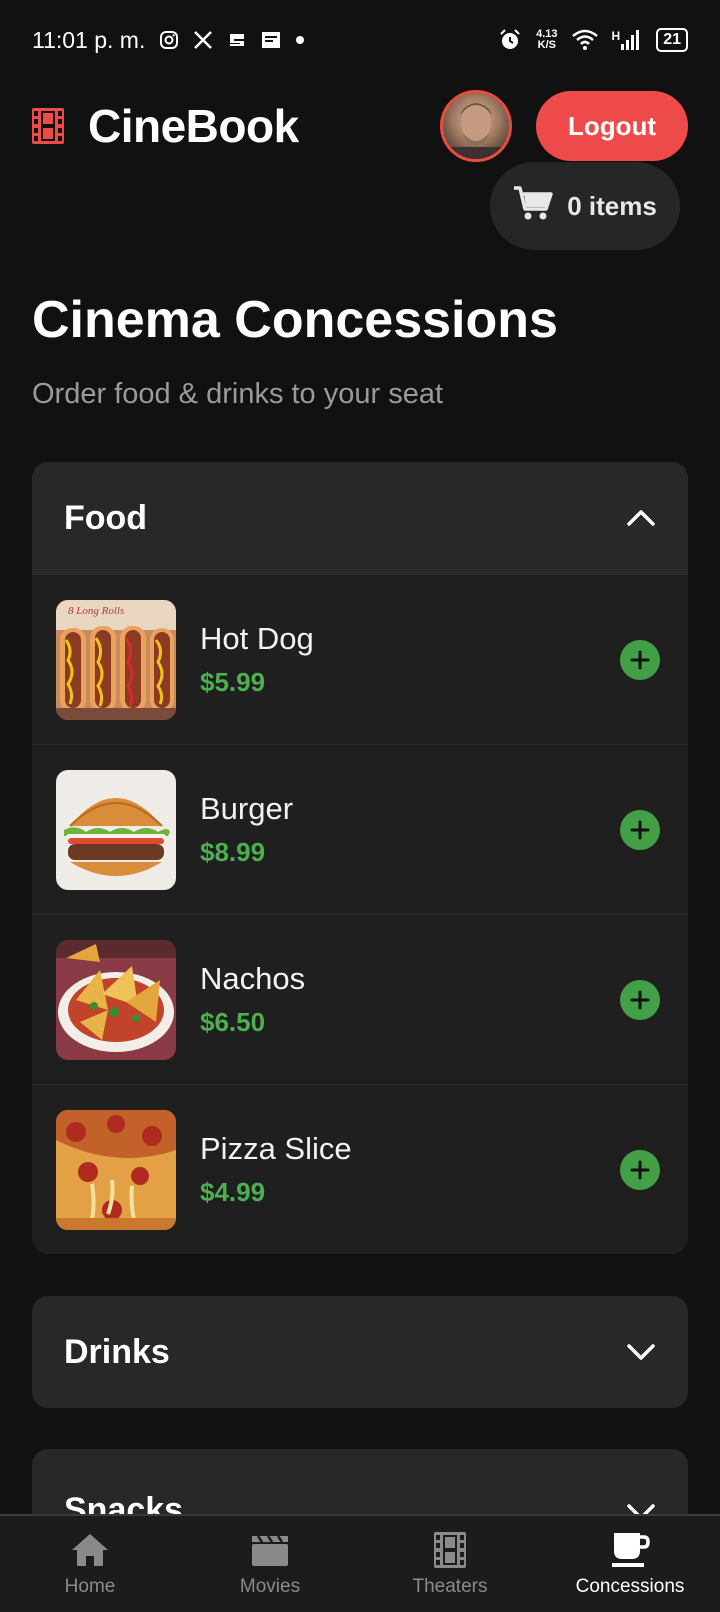  I want to click on home-icon, so click(90, 1550).